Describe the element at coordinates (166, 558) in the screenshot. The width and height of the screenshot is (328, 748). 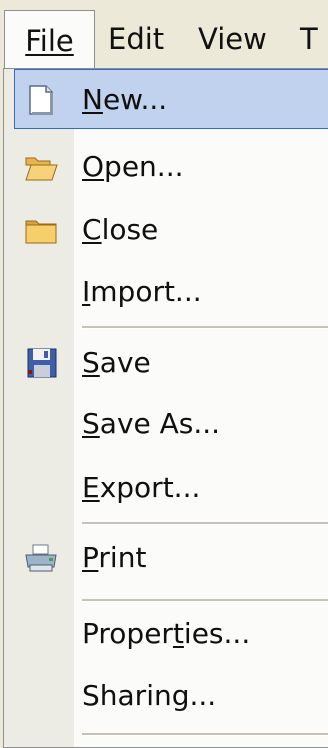
I see `menu-item-print: Print` at that location.